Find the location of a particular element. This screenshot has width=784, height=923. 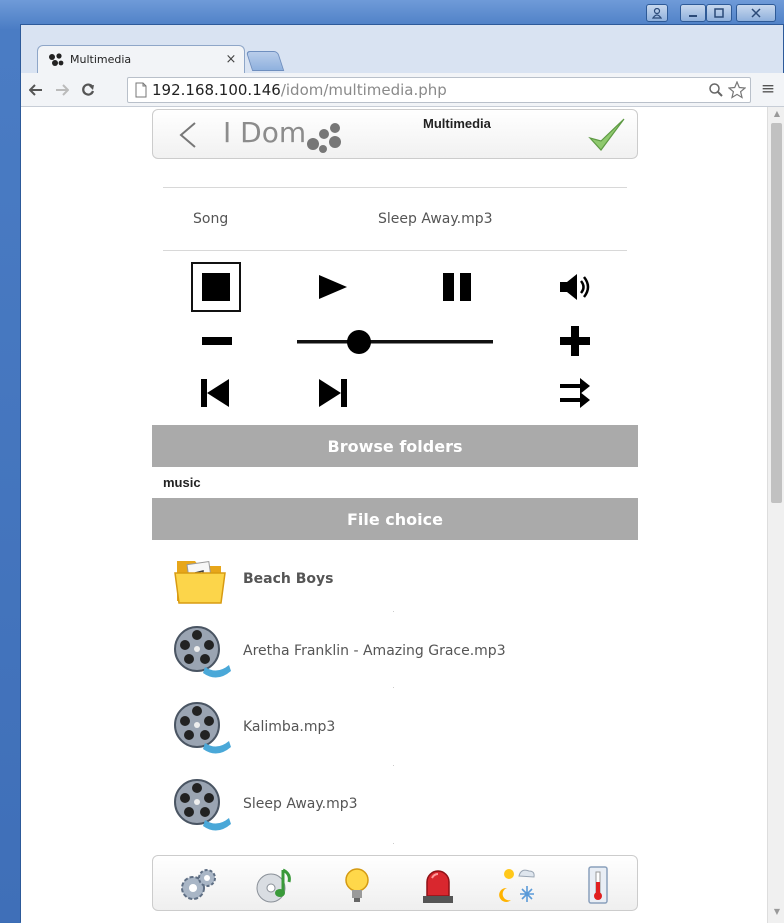

file-choice-header: File choice is located at coordinates (395, 519).